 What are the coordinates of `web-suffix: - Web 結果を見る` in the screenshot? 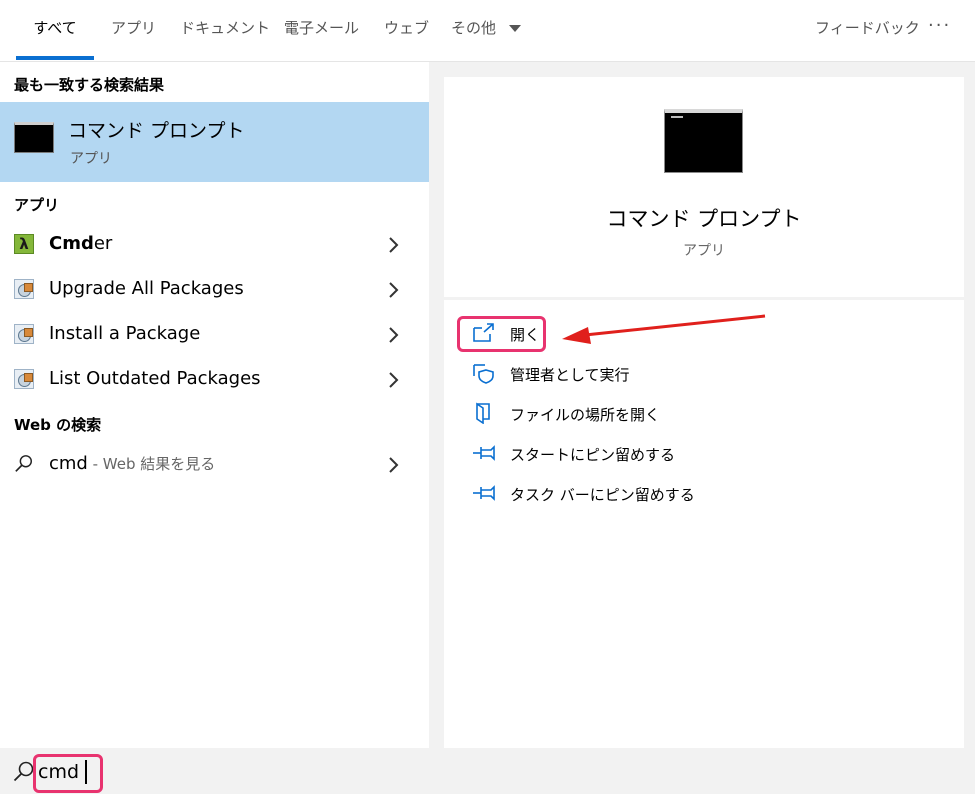 It's located at (151, 464).